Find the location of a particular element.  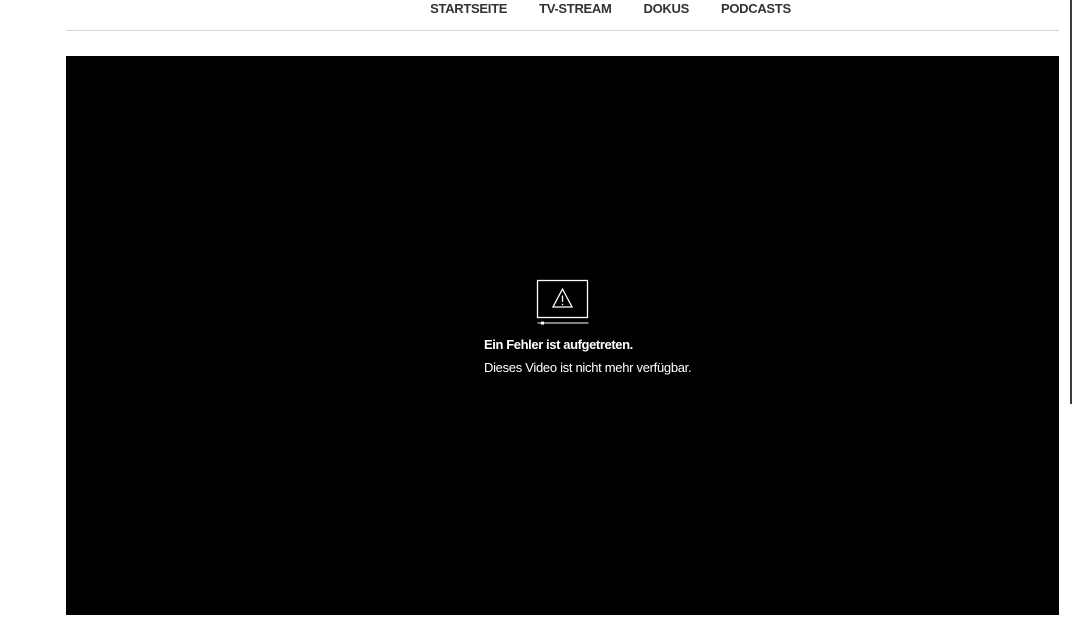

nav-item-tv-stream: TV-STREAM is located at coordinates (575, 8).